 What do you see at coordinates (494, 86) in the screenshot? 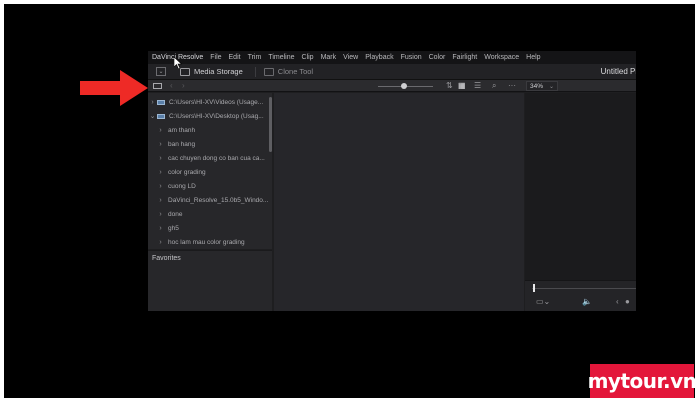
I see `search-icon: ⌕` at bounding box center [494, 86].